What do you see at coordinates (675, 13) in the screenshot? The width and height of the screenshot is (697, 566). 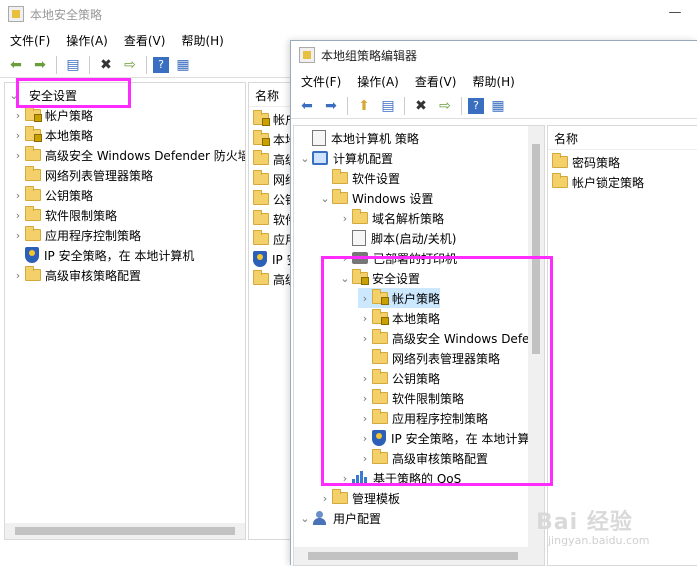 I see `minimize-icon: —` at bounding box center [675, 13].